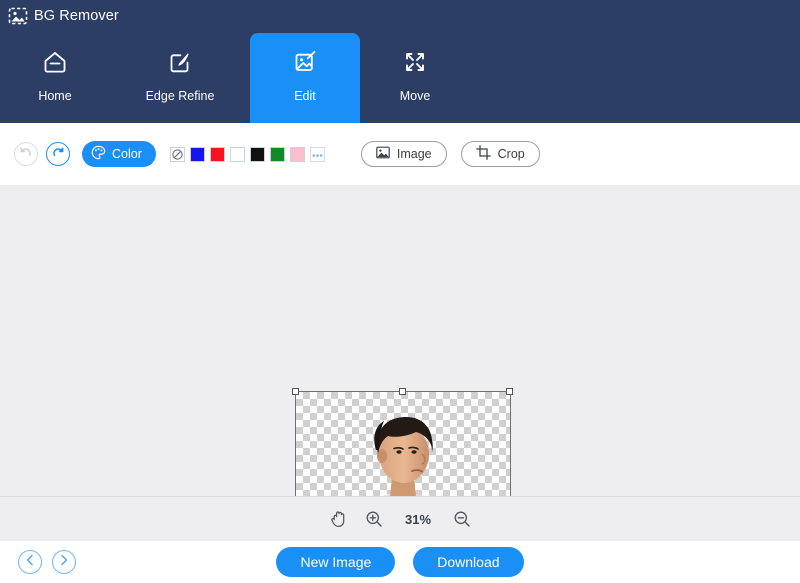  What do you see at coordinates (127, 154) in the screenshot?
I see `color-button-label: Color` at bounding box center [127, 154].